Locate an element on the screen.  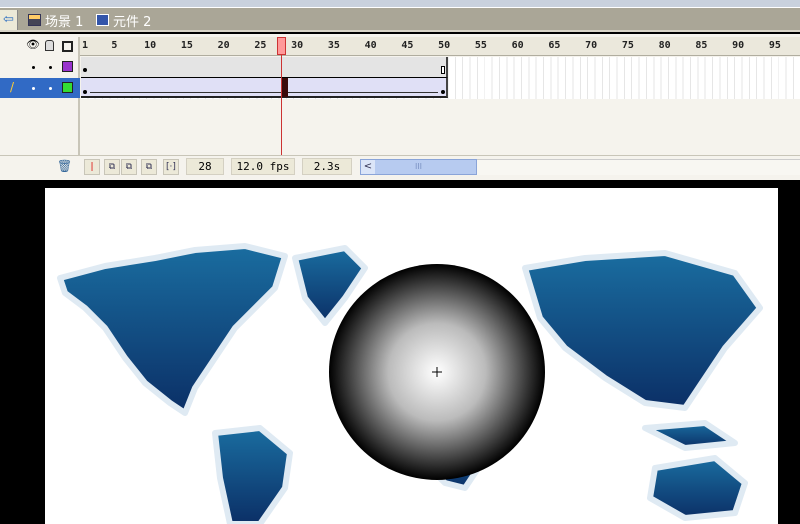
ruler-label: 90 is located at coordinates (738, 45).